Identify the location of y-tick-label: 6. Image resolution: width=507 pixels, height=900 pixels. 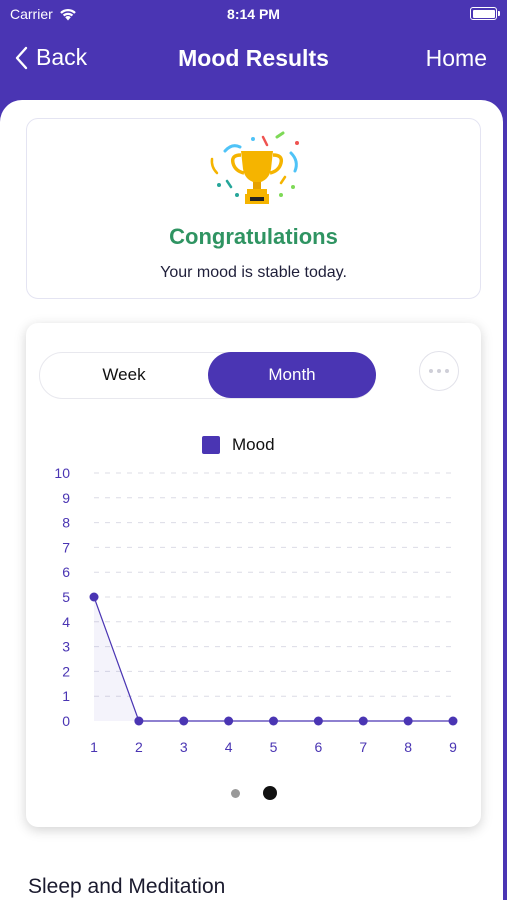
(66, 572).